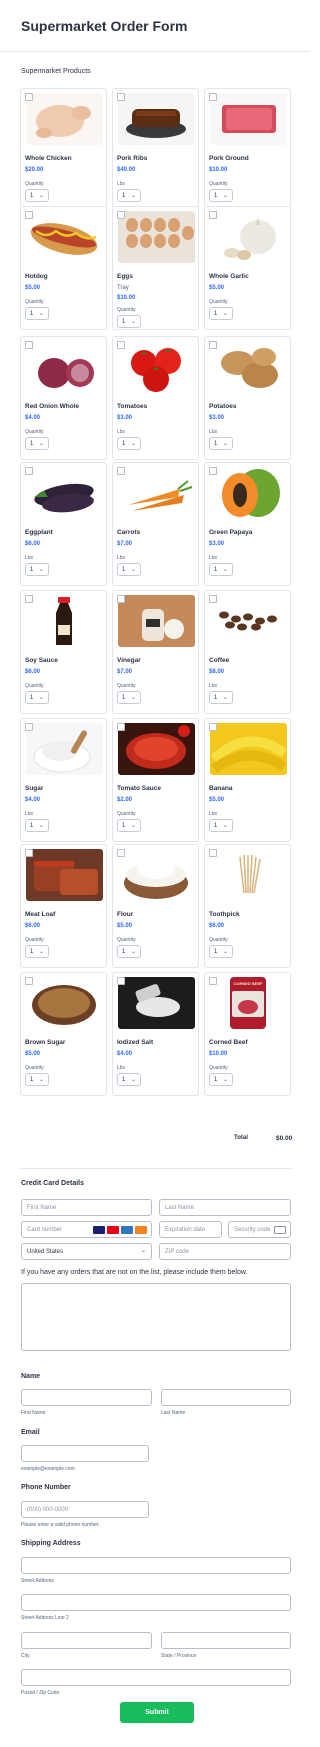 The image size is (320, 1747). Describe the element at coordinates (155, 398) in the screenshot. I see `product-card: Tomatoes $3.00 Lbs 1 ⌄` at that location.